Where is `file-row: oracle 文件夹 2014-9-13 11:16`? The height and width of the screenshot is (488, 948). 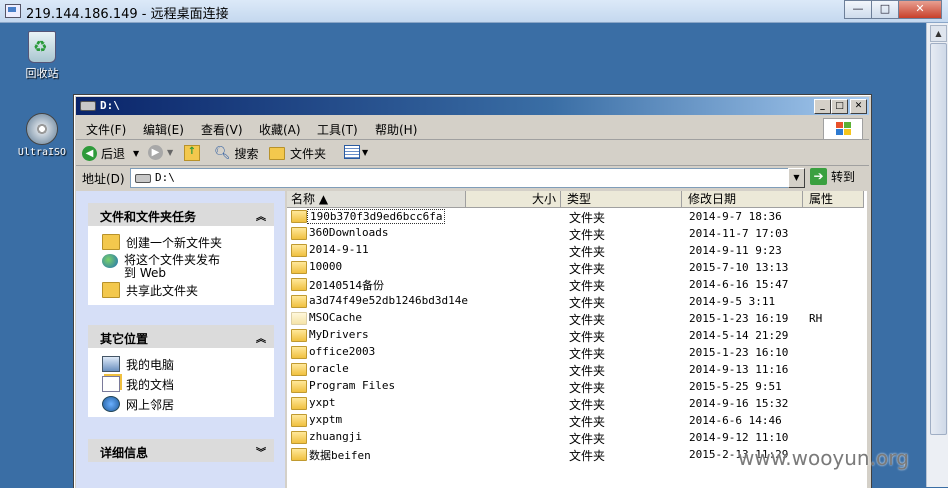
file-row: oracle 文件夹 2014-9-13 11:16 is located at coordinates (577, 369).